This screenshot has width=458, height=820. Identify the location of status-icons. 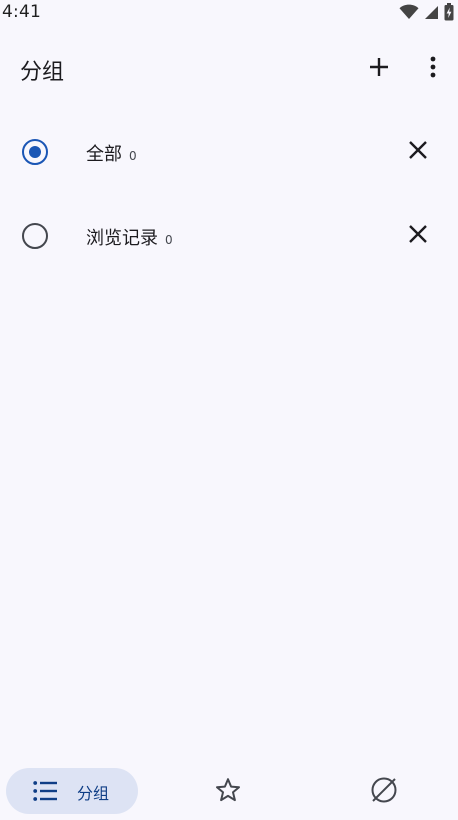
(426, 12).